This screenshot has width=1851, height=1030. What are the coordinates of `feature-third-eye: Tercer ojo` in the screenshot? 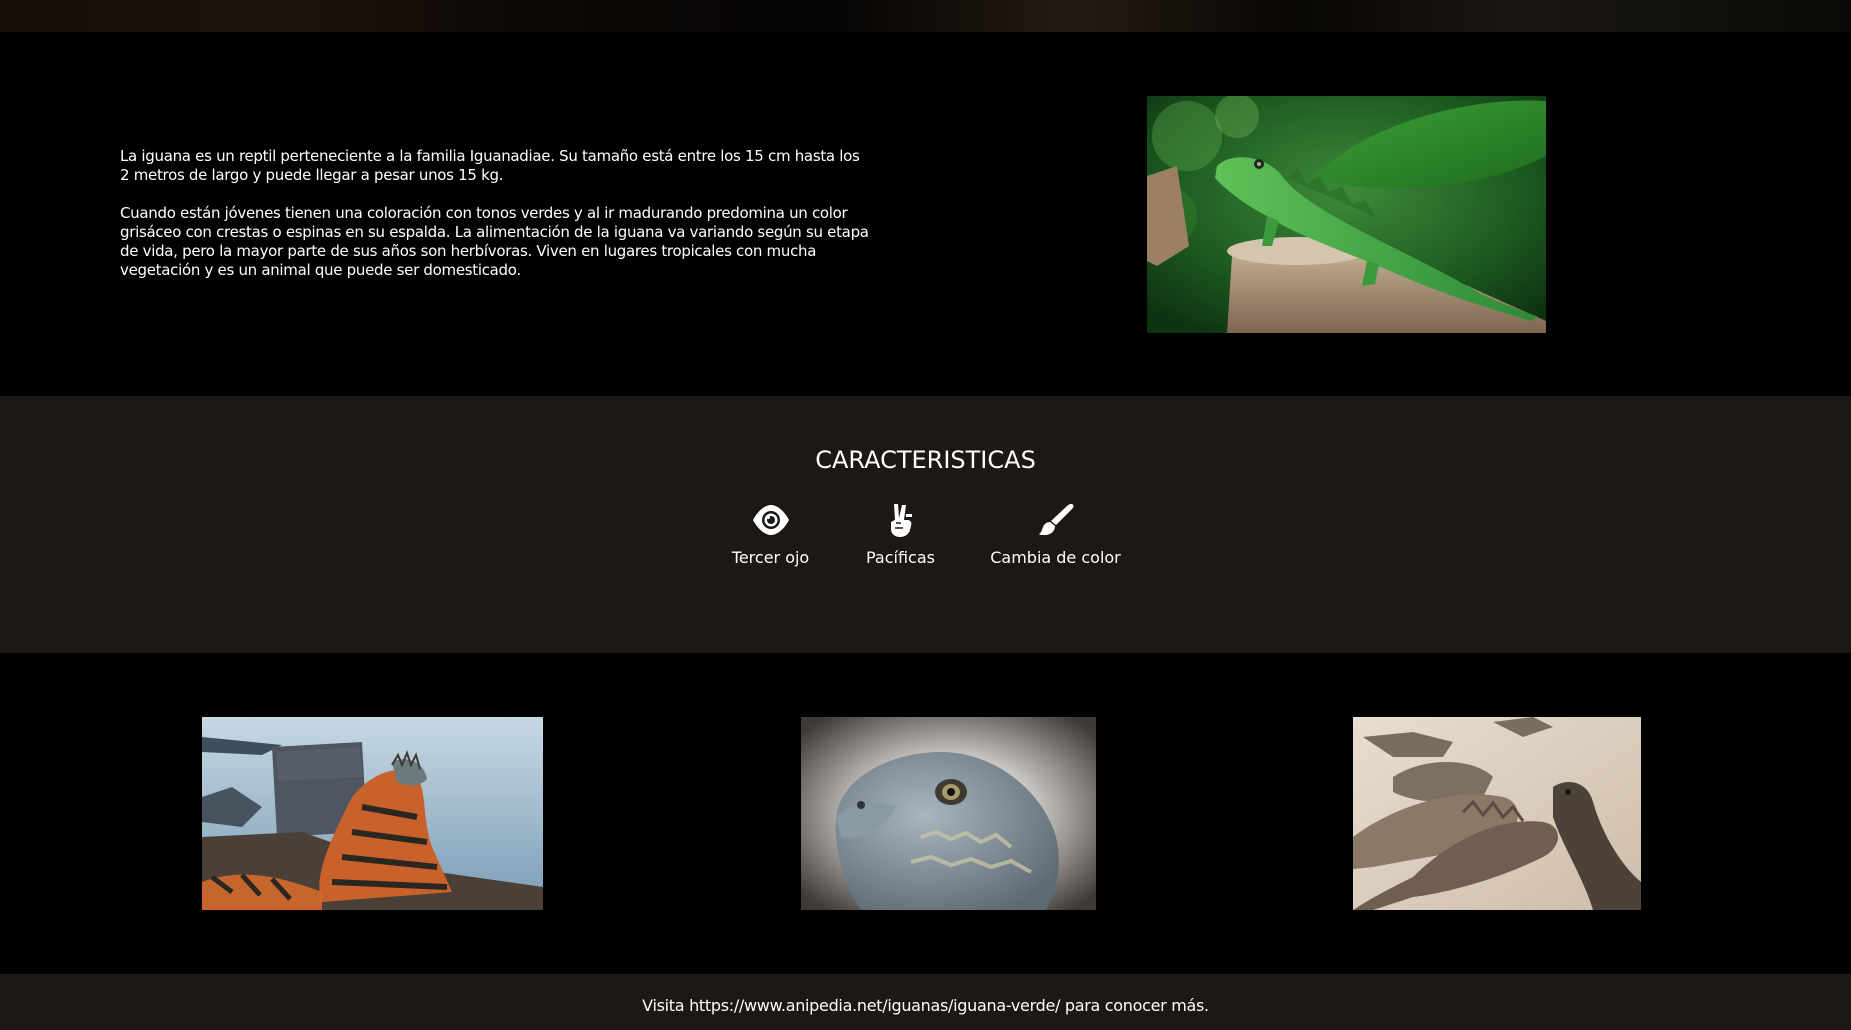 It's located at (771, 534).